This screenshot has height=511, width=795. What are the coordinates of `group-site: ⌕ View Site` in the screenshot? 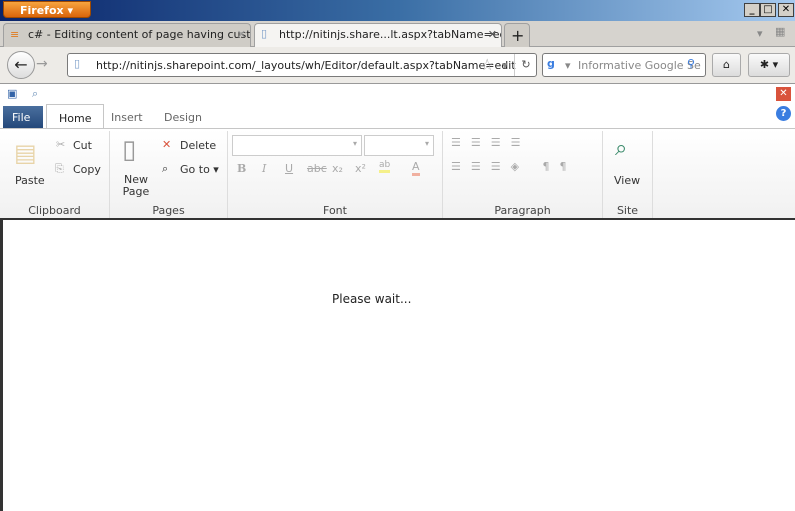 It's located at (628, 175).